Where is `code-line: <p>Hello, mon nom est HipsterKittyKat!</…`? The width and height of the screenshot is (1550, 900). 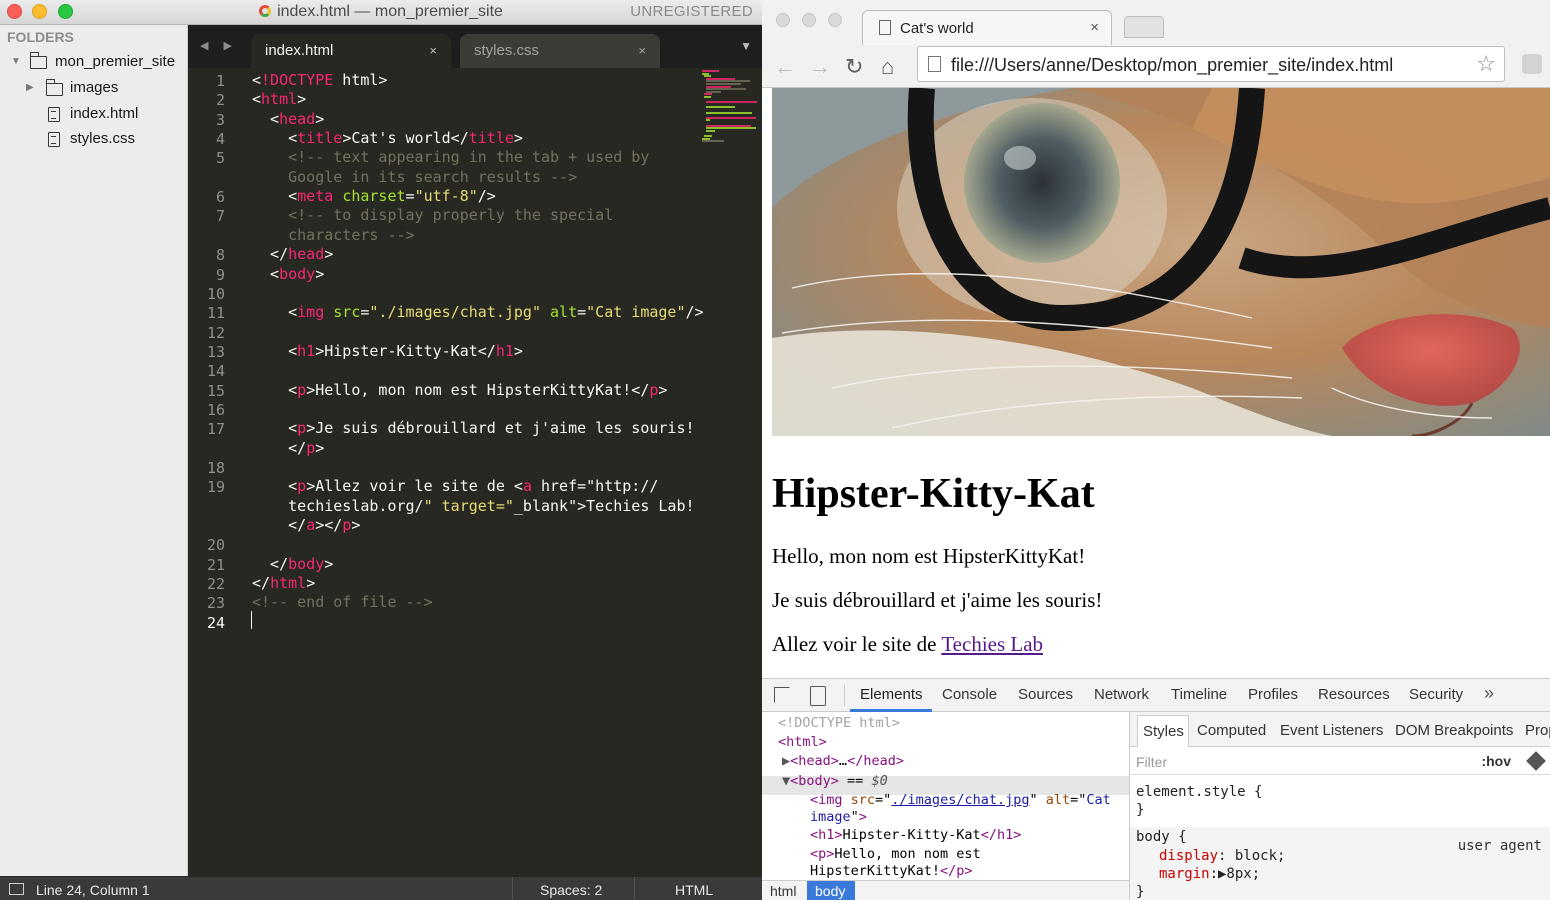 code-line: <p>Hello, mon nom est HipsterKittyKat!</… is located at coordinates (459, 390).